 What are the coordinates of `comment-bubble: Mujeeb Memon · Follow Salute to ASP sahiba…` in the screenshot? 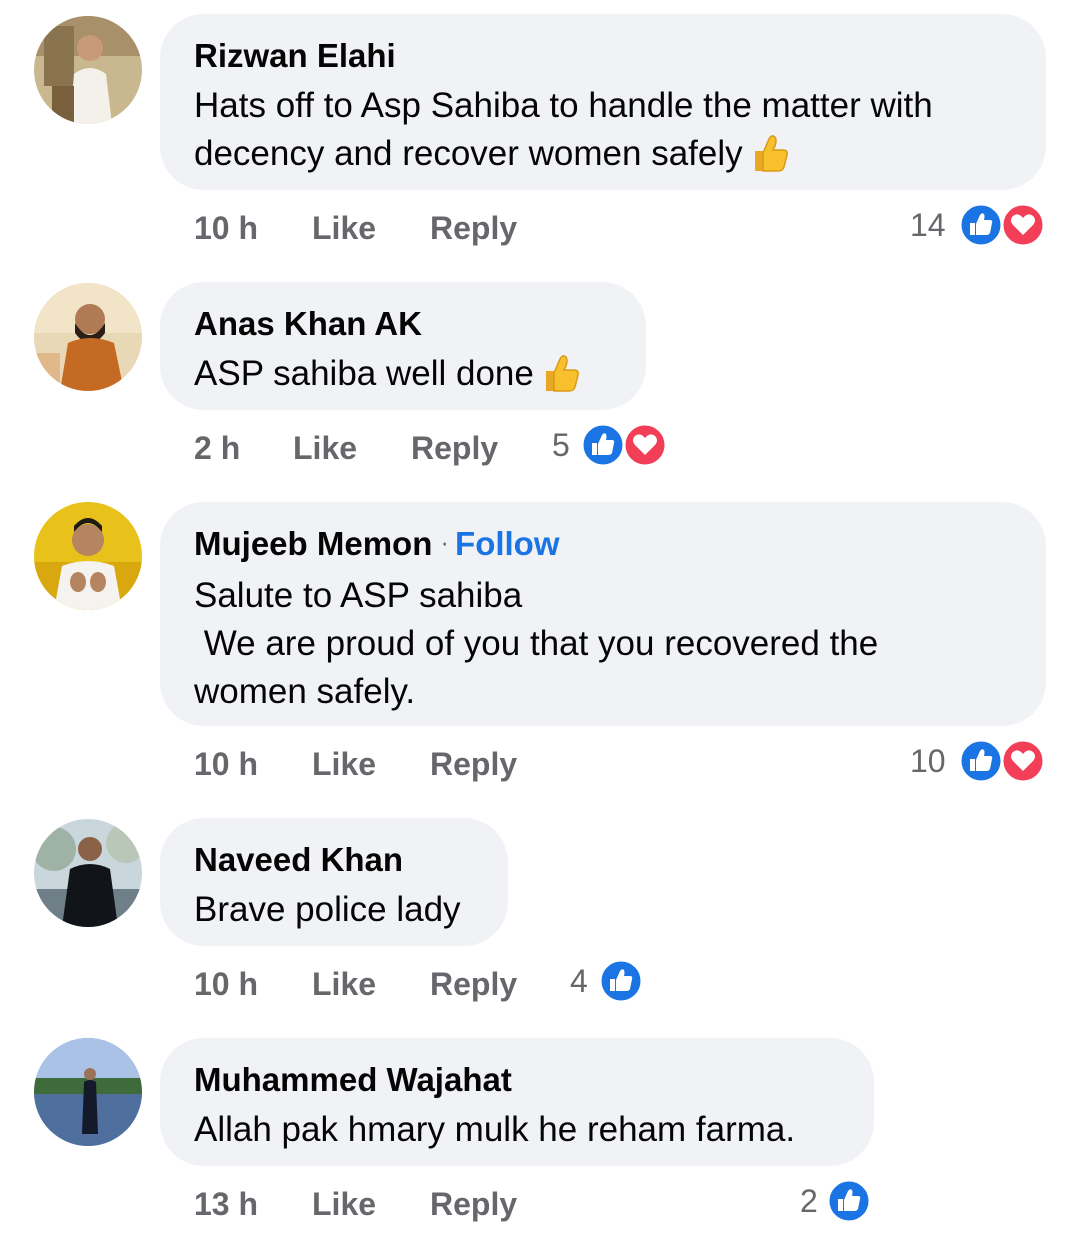 It's located at (603, 614).